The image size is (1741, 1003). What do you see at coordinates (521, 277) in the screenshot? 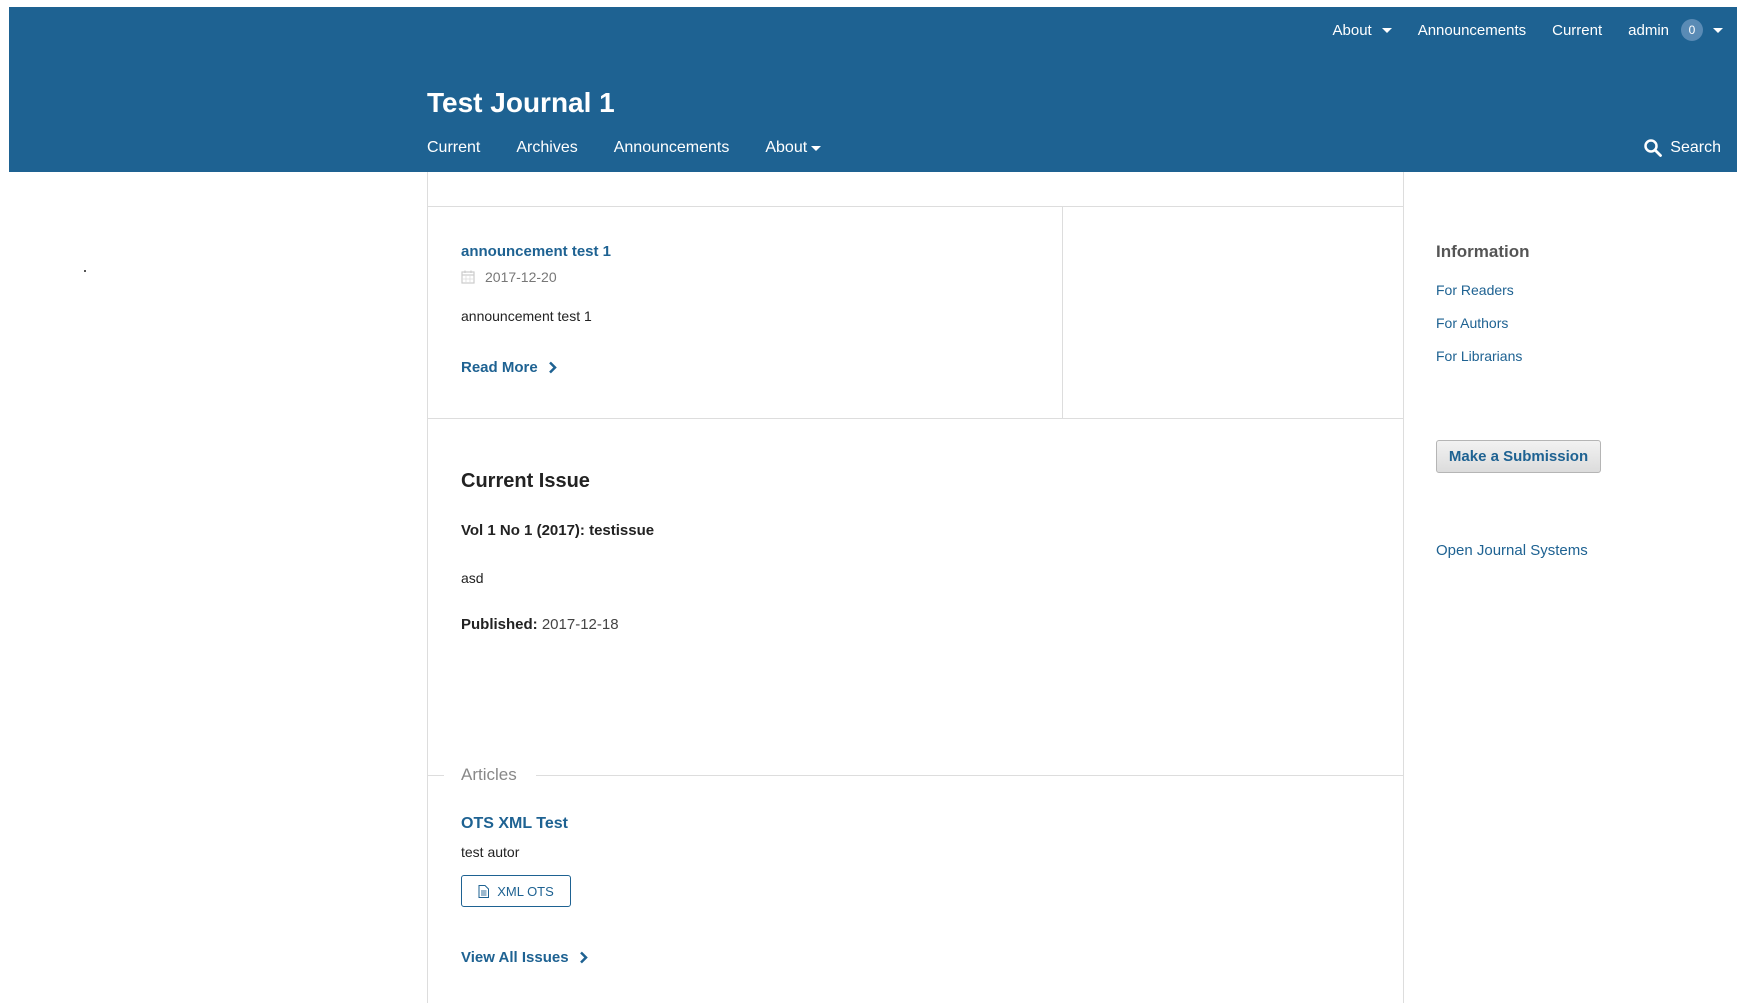
I see `announcement-date-value: 2017-12-20` at bounding box center [521, 277].